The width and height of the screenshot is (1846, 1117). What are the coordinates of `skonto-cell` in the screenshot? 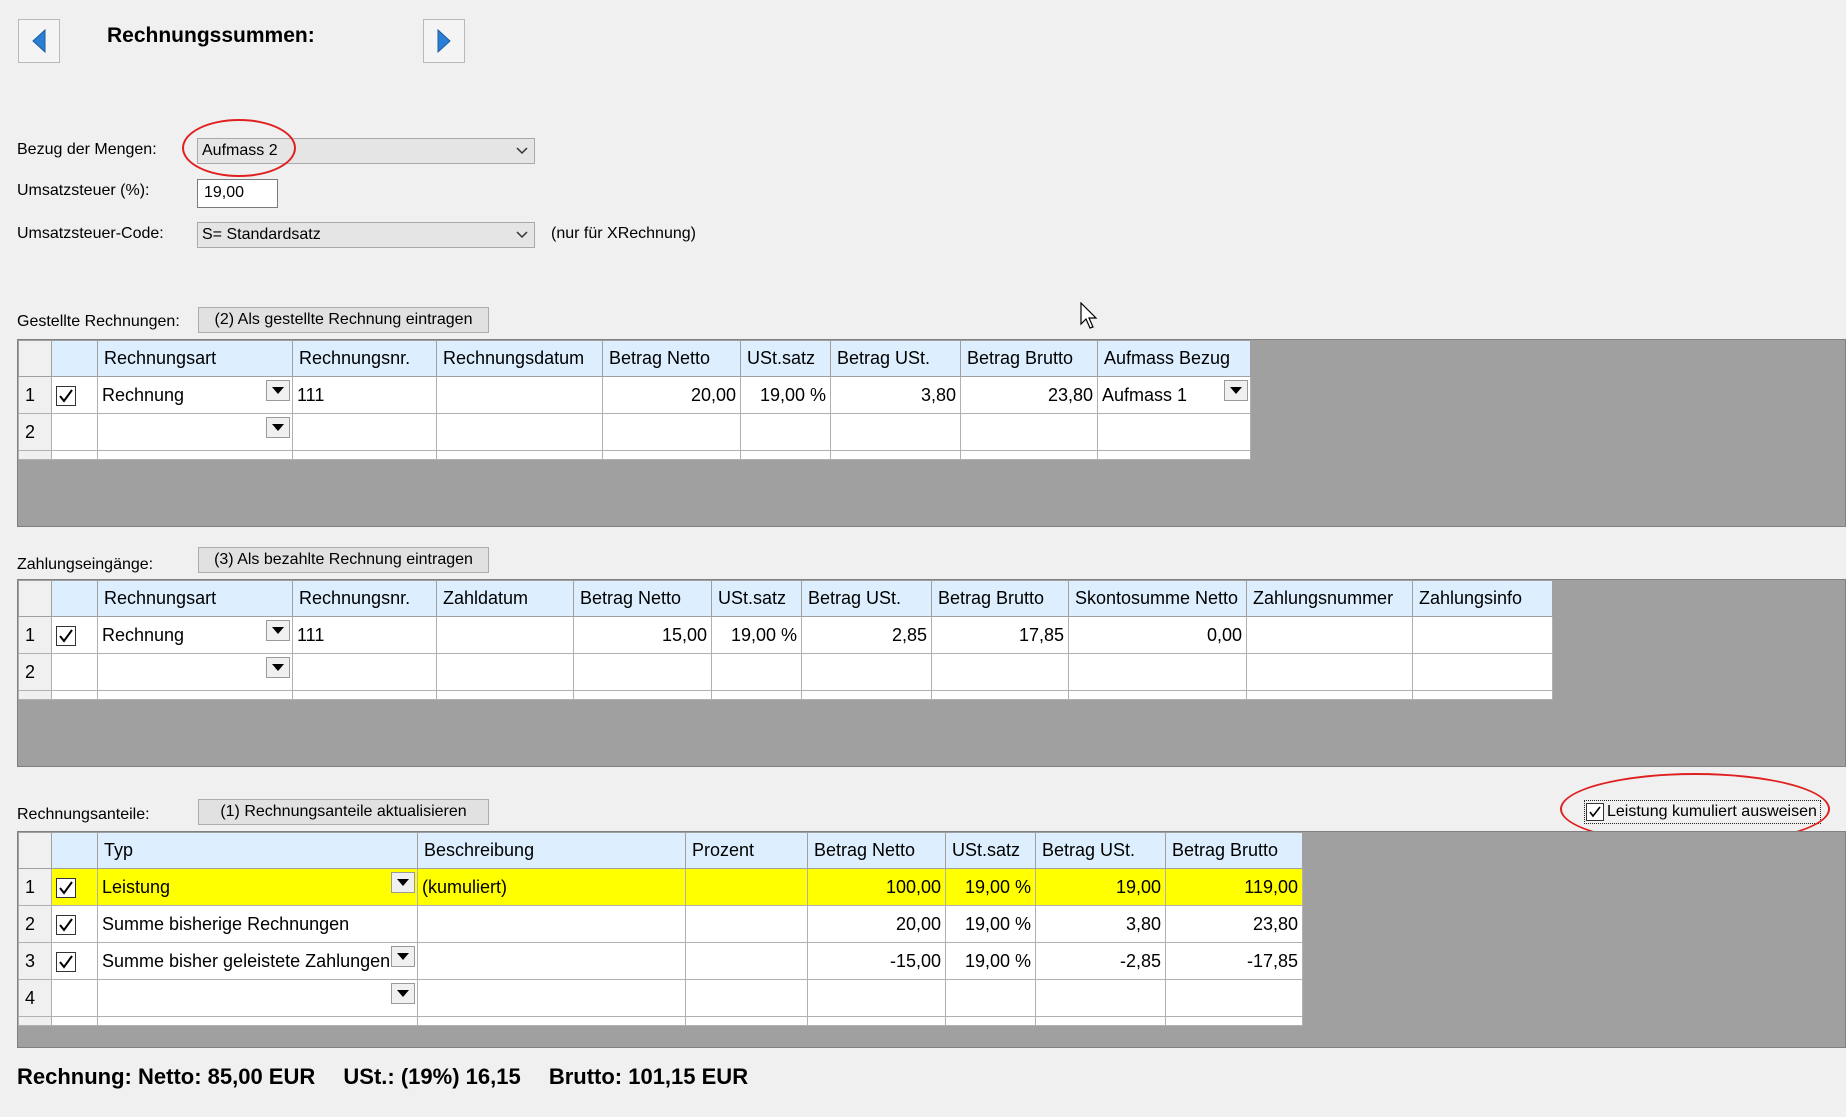 It's located at (1157, 672).